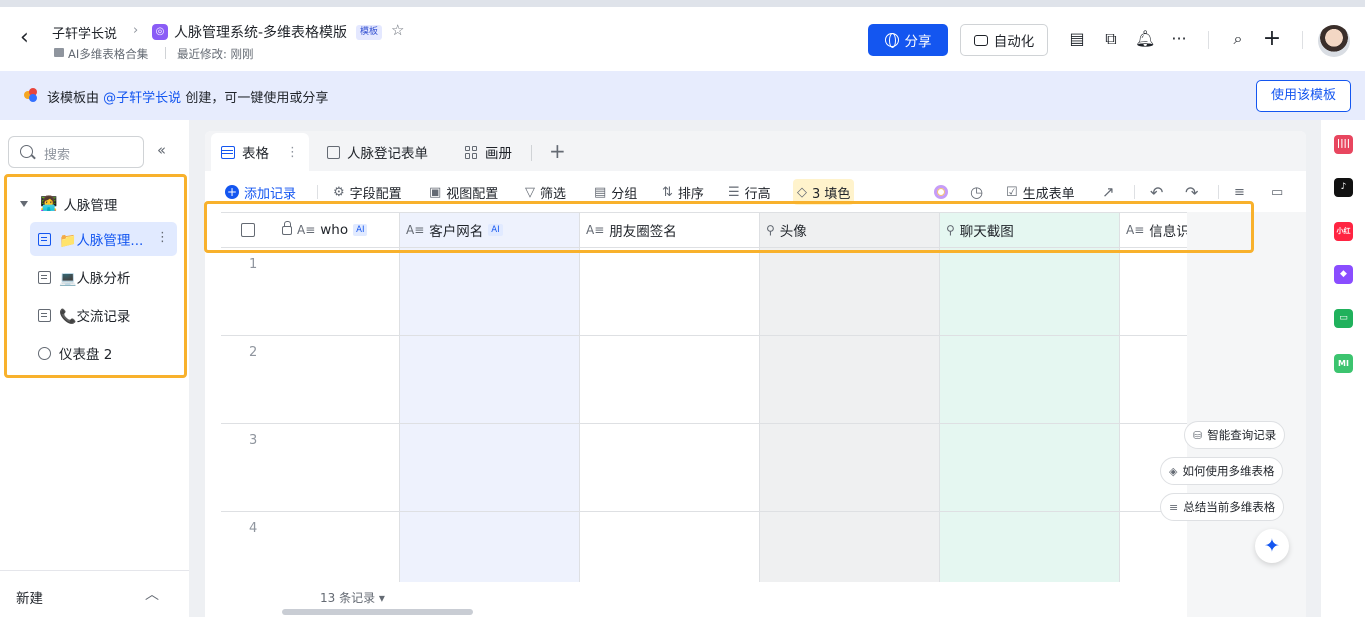 This screenshot has width=1365, height=617. I want to click on tab-label: 画册, so click(498, 154).